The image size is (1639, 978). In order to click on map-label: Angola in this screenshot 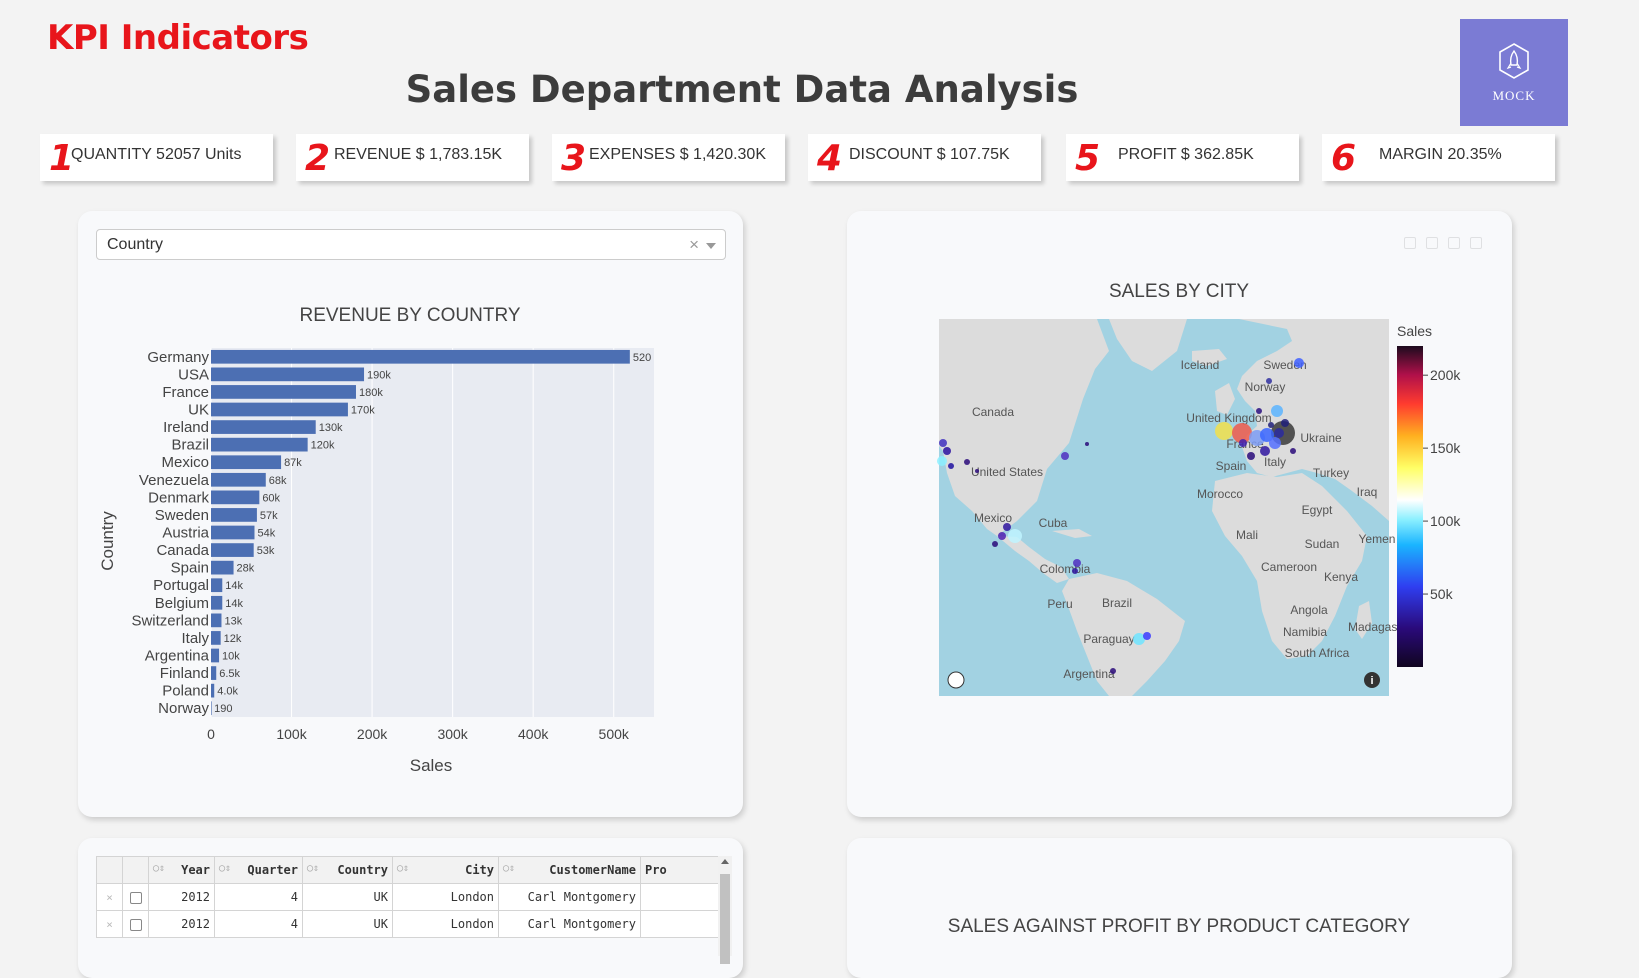, I will do `click(1309, 610)`.